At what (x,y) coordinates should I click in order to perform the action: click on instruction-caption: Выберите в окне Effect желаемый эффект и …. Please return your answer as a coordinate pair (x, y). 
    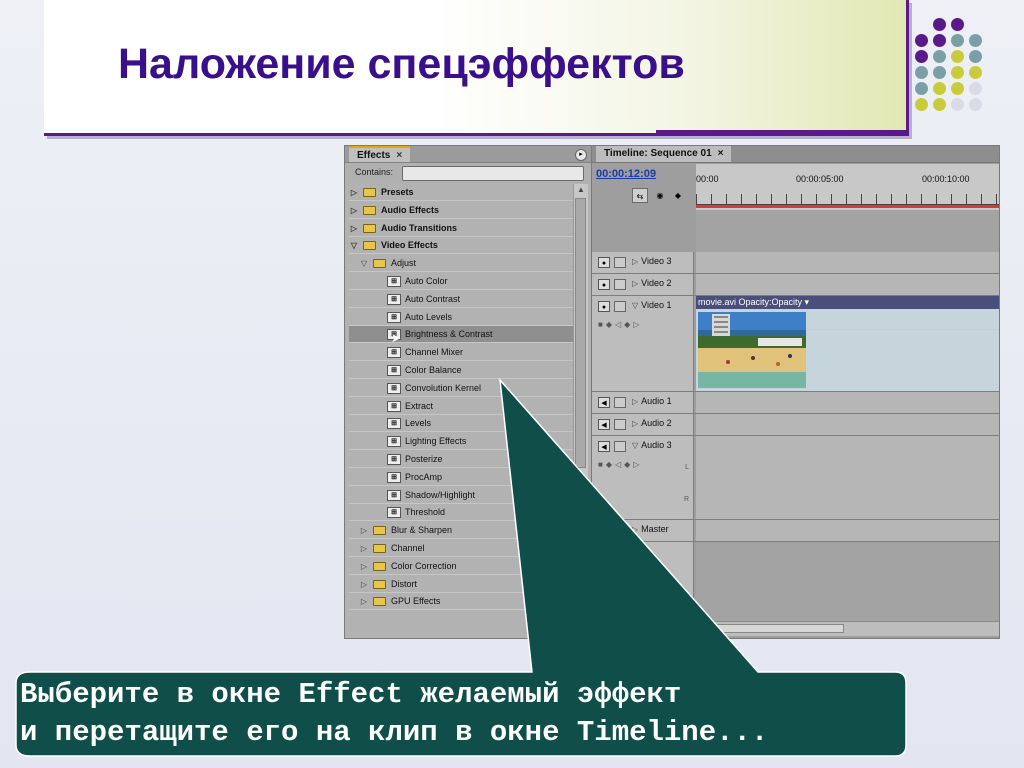
    Looking at the image, I should click on (460, 714).